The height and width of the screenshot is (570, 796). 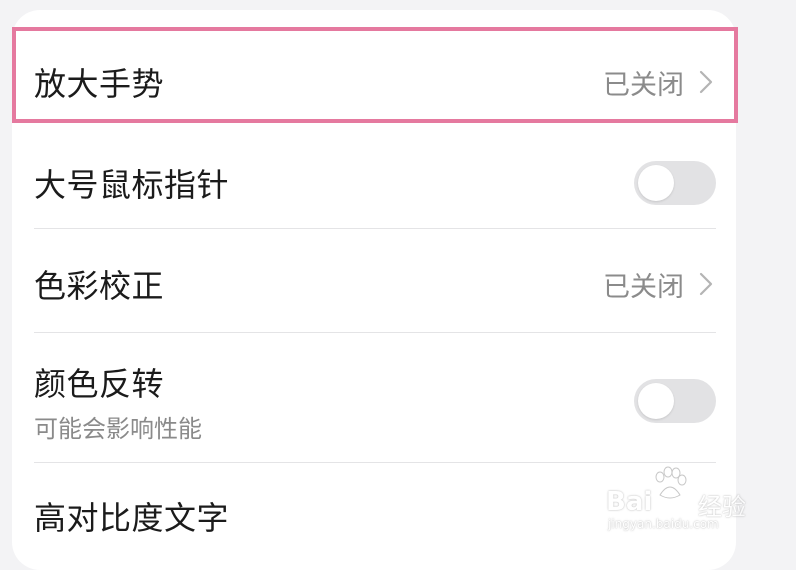 I want to click on large-pointer-toggle, so click(x=675, y=183).